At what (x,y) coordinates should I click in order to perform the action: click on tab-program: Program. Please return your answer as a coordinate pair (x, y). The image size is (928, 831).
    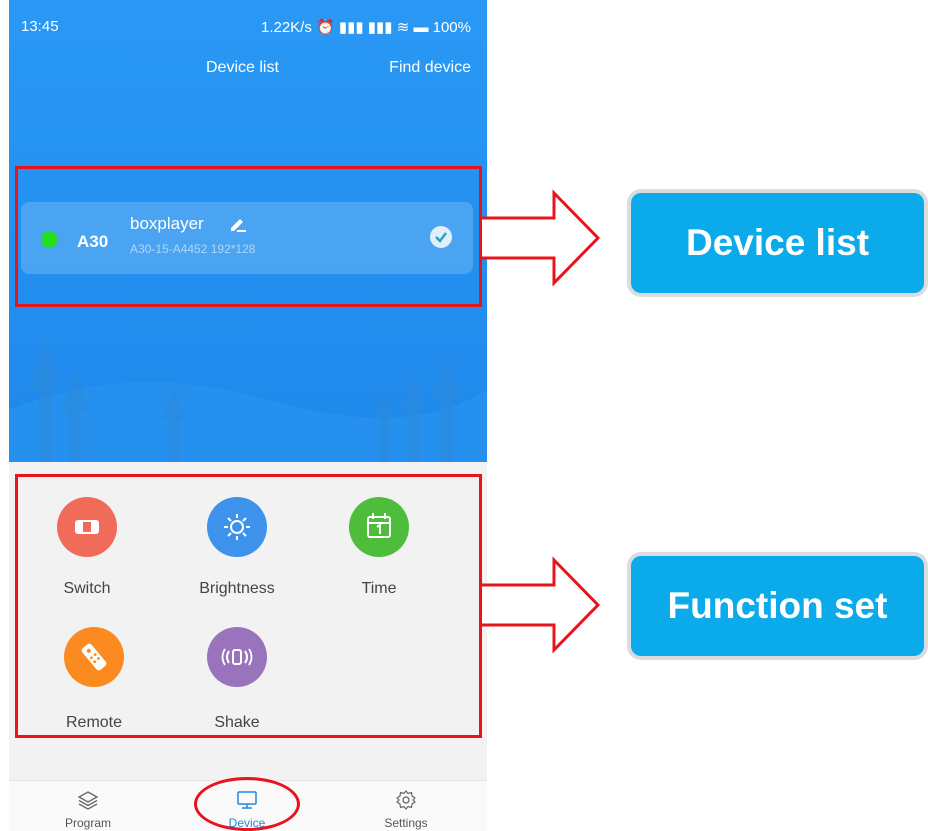
    Looking at the image, I should click on (88, 806).